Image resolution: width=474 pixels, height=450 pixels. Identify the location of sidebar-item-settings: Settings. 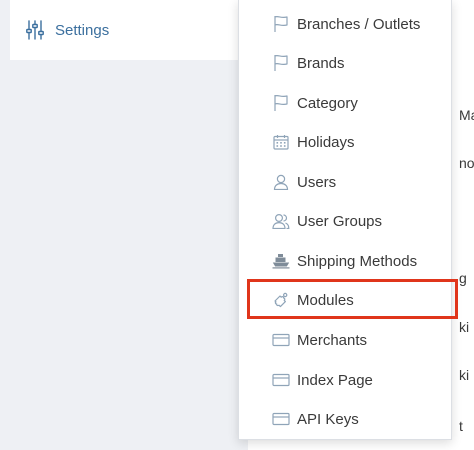
(124, 30).